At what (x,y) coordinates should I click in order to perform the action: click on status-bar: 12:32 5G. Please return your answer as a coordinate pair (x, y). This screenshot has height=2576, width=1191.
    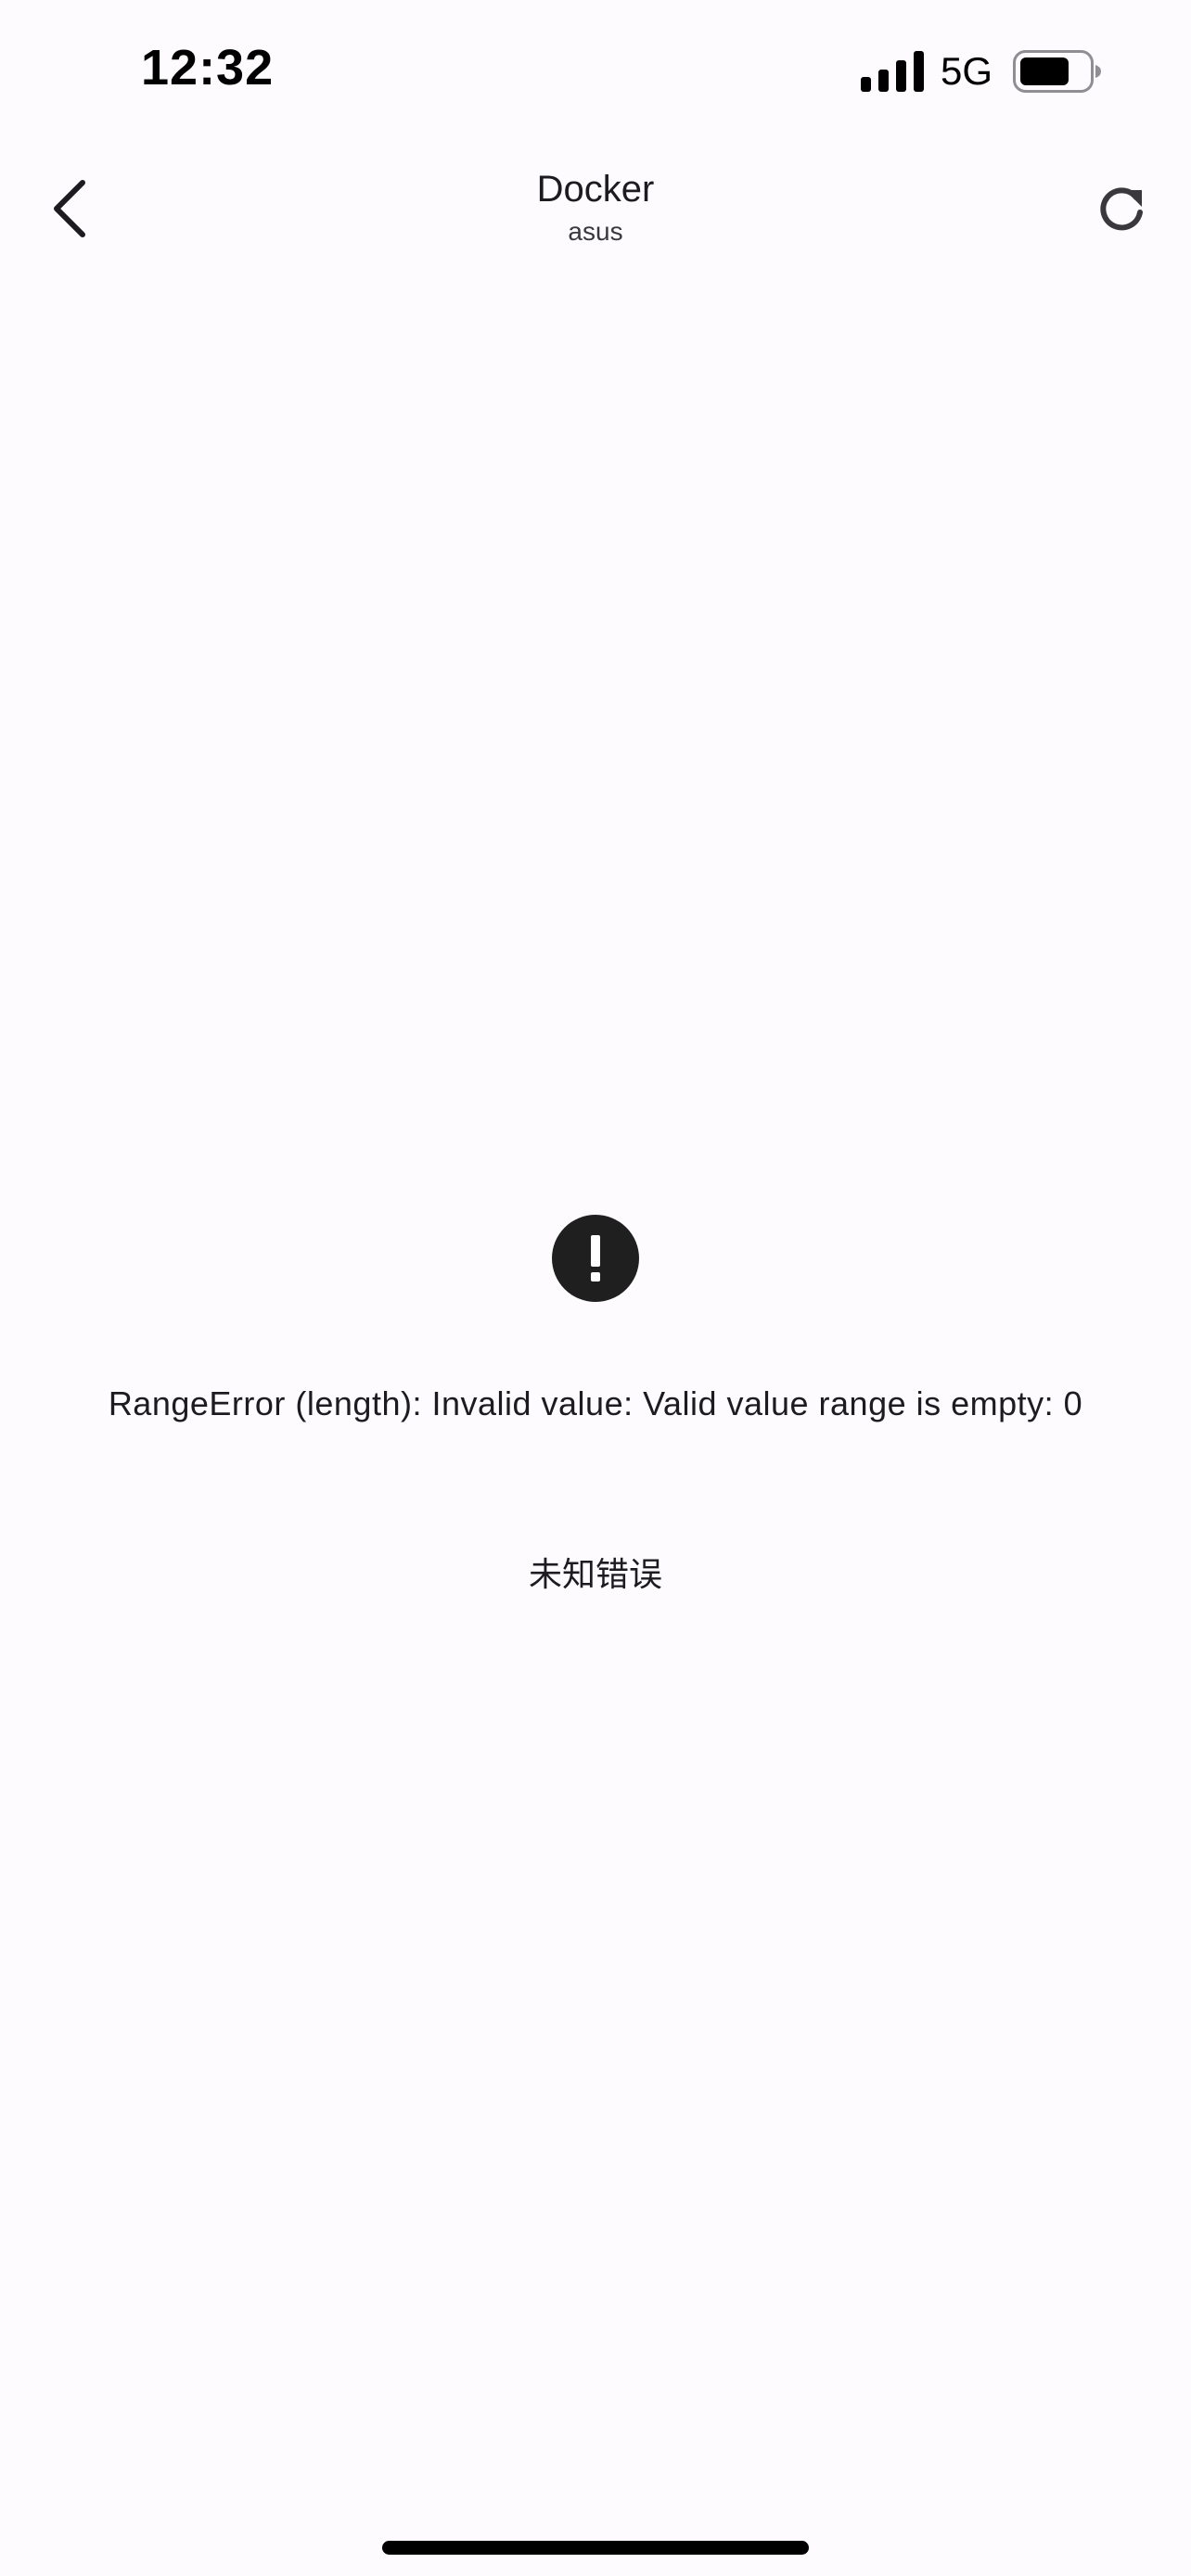
    Looking at the image, I should click on (595, 69).